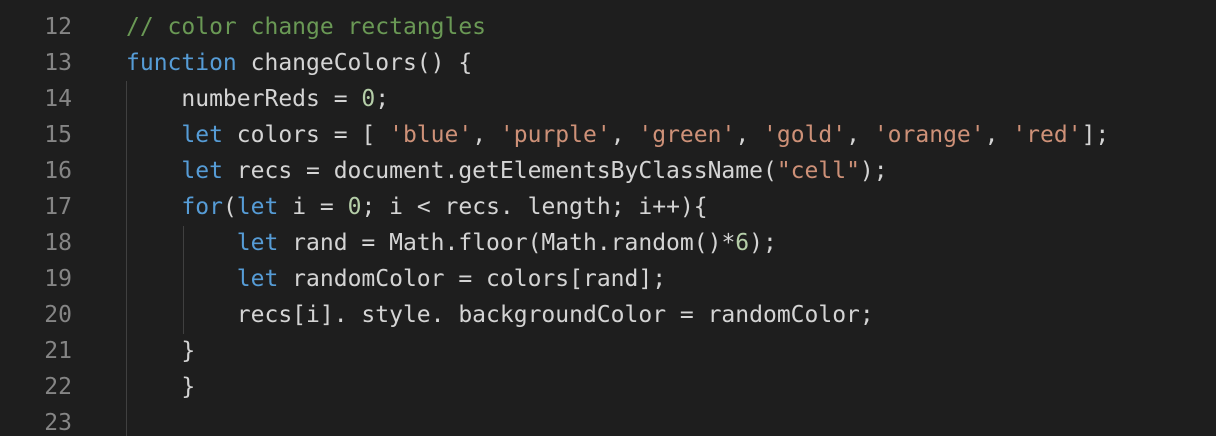 This screenshot has height=436, width=1216. What do you see at coordinates (244, 99) in the screenshot?
I see `code-token: numberReds =` at bounding box center [244, 99].